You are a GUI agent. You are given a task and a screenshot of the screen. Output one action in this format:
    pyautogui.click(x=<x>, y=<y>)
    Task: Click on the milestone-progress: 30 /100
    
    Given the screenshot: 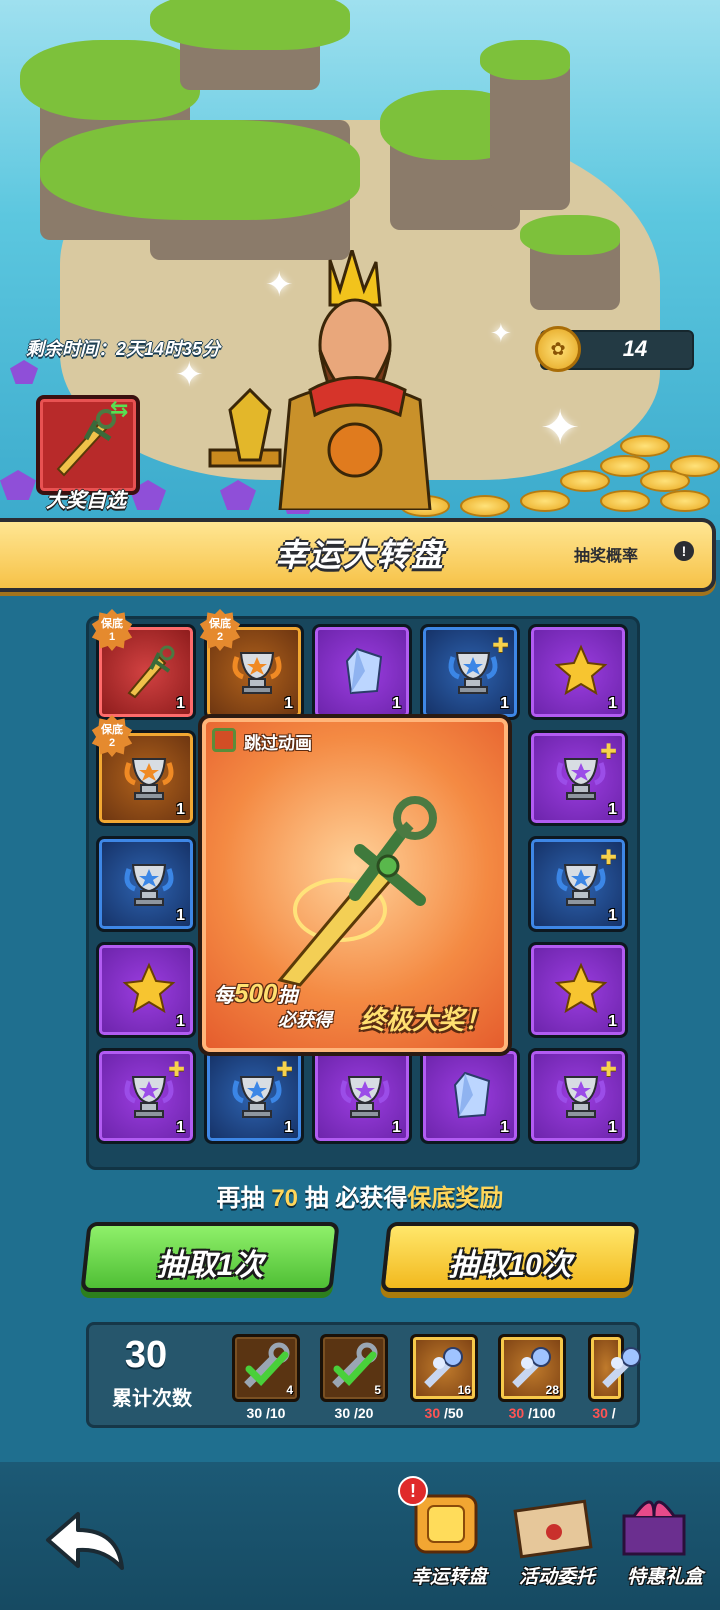 What is the action you would take?
    pyautogui.click(x=532, y=1413)
    